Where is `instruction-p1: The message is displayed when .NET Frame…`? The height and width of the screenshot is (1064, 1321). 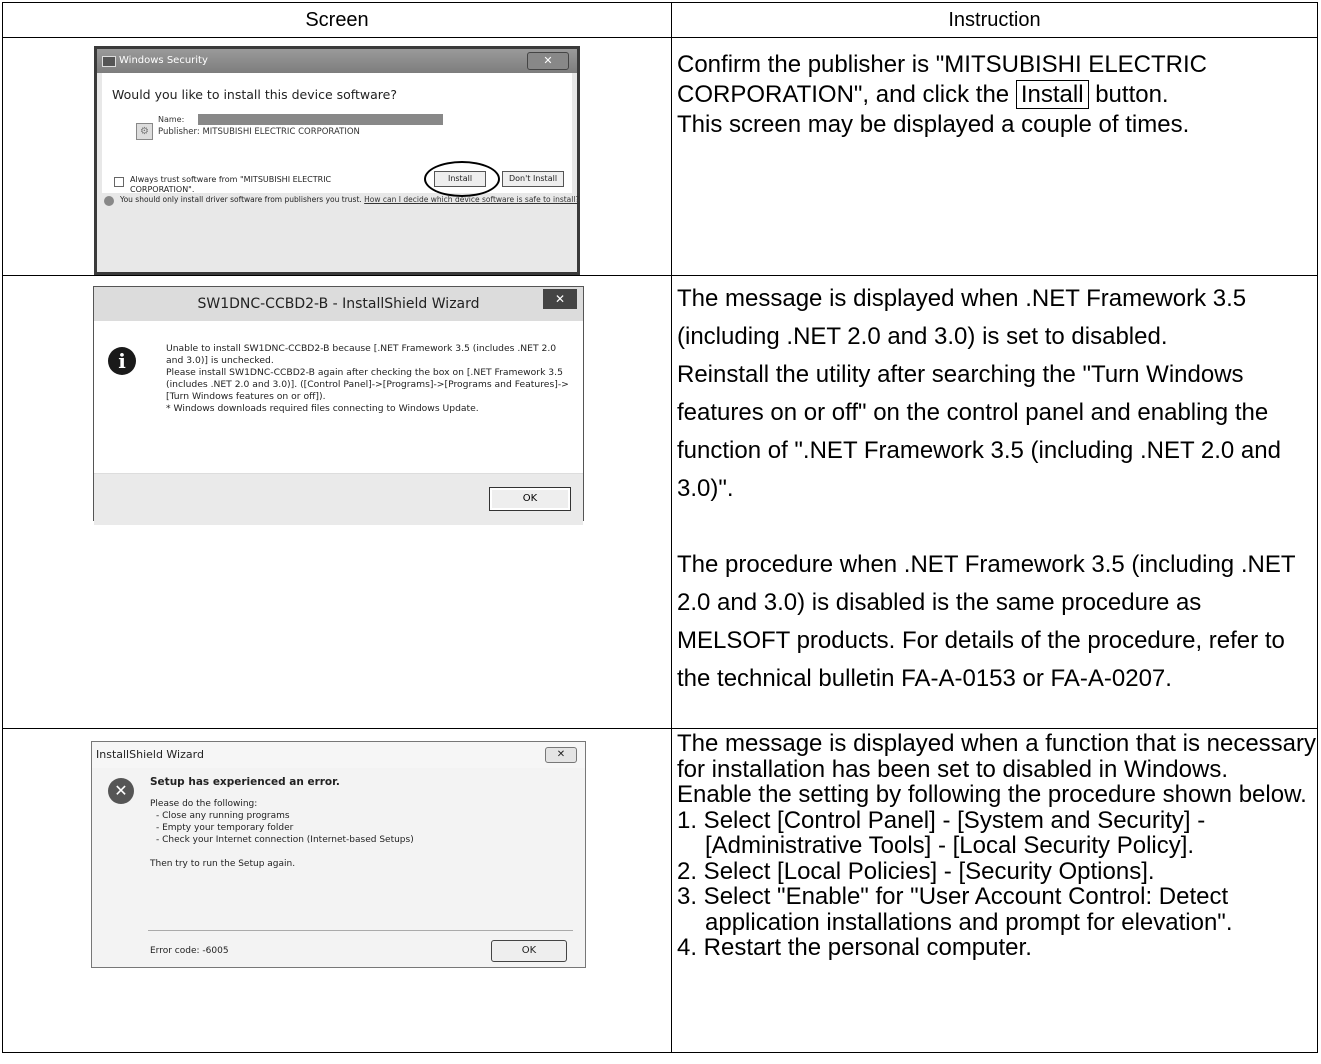 instruction-p1: The message is displayed when .NET Frame… is located at coordinates (962, 317).